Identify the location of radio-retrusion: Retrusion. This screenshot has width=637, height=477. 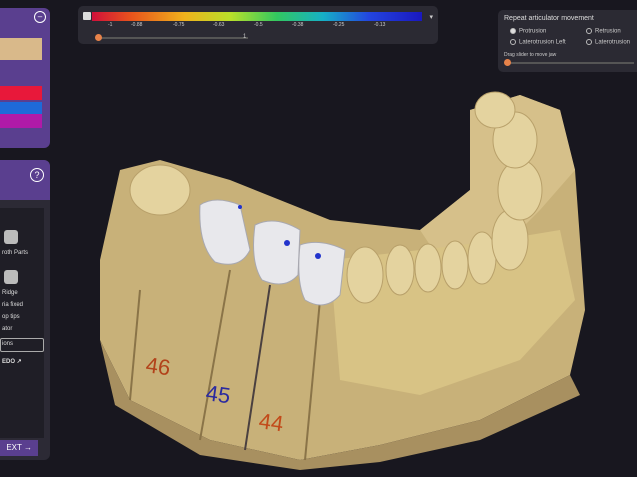
(603, 31).